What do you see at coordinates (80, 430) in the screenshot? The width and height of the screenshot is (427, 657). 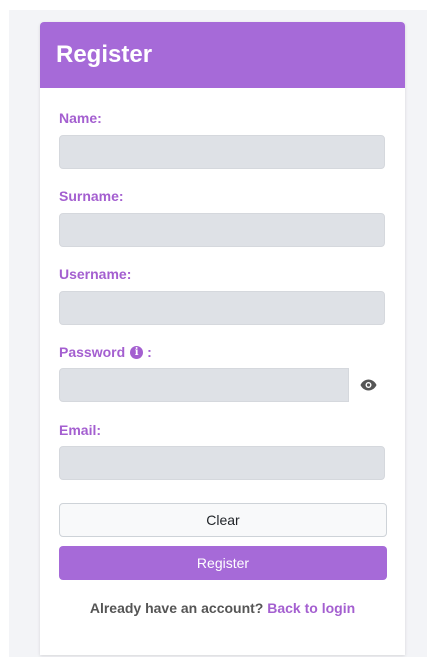 I see `email-label: Email:` at bounding box center [80, 430].